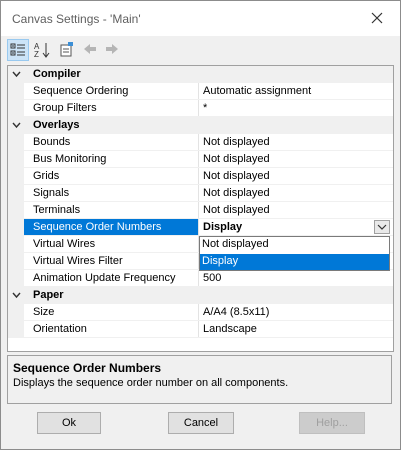  What do you see at coordinates (200, 50) in the screenshot?
I see `toolbar: A Z` at bounding box center [200, 50].